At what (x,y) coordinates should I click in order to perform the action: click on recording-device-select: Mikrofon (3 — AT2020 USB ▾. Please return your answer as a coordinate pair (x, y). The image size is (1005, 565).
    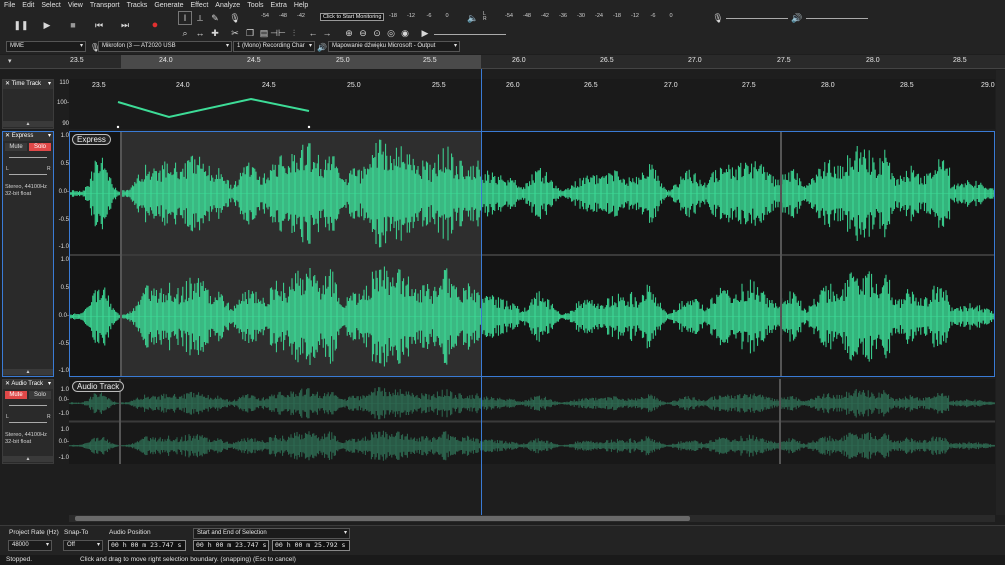
    Looking at the image, I should click on (165, 46).